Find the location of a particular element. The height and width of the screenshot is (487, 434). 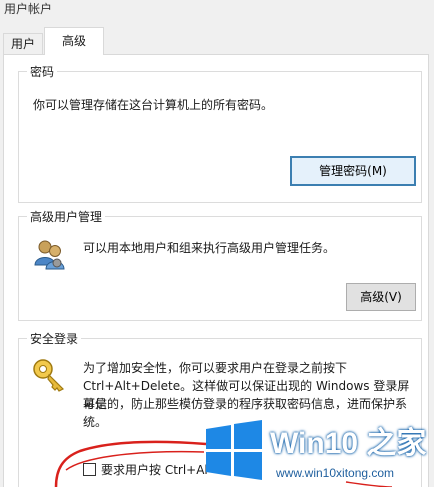

window-title: 用户帐户 is located at coordinates (28, 9).